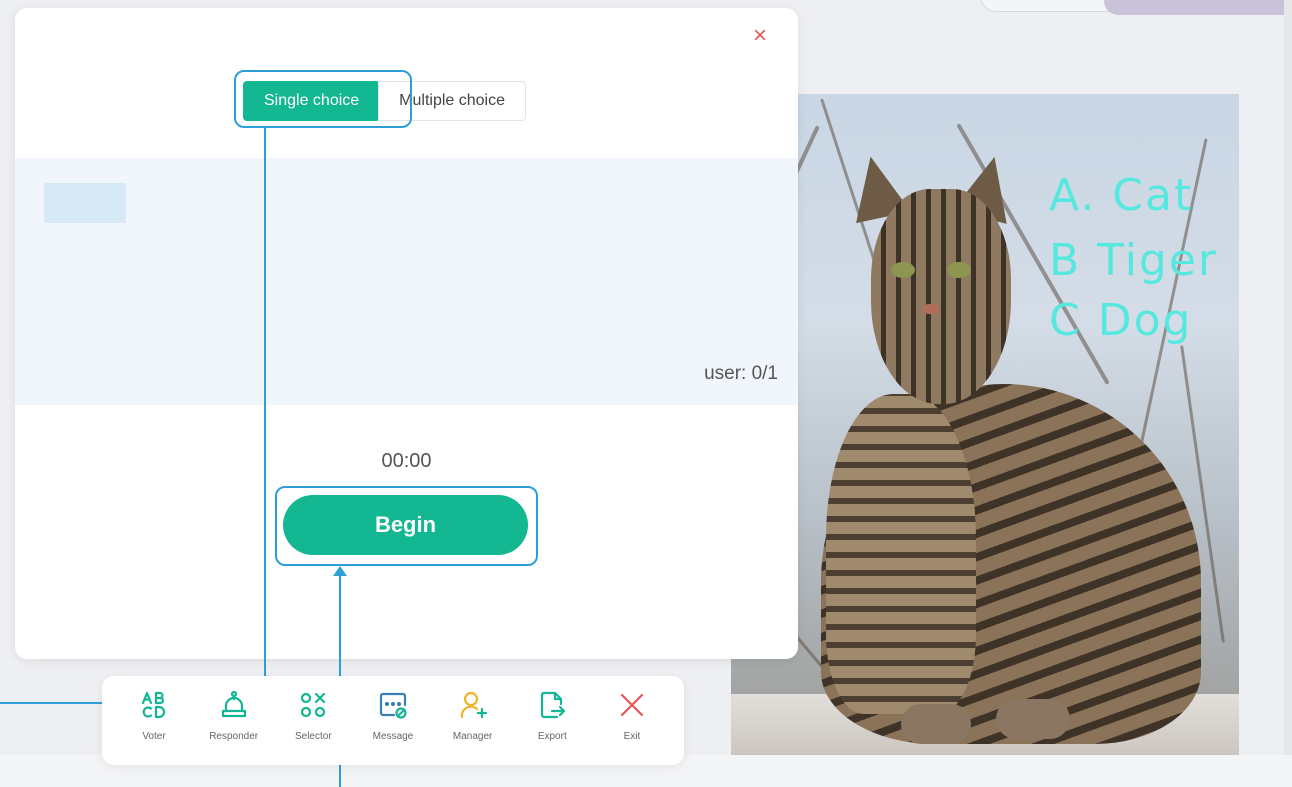  Describe the element at coordinates (452, 101) in the screenshot. I see `tab-multiple-choice: Multiple choice` at that location.